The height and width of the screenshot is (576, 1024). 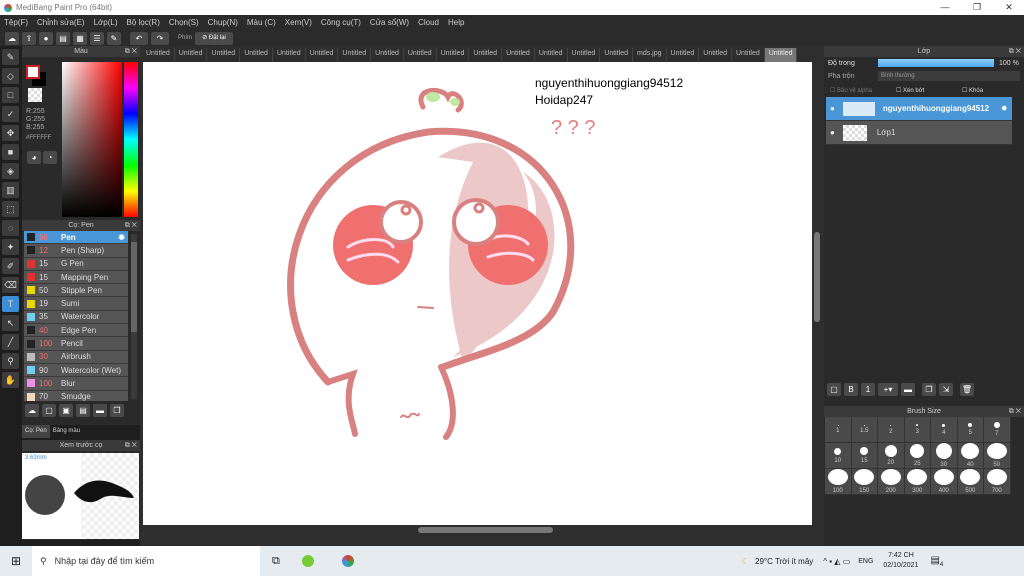 What do you see at coordinates (650, 55) in the screenshot?
I see `document-tab: mds.jpg` at bounding box center [650, 55].